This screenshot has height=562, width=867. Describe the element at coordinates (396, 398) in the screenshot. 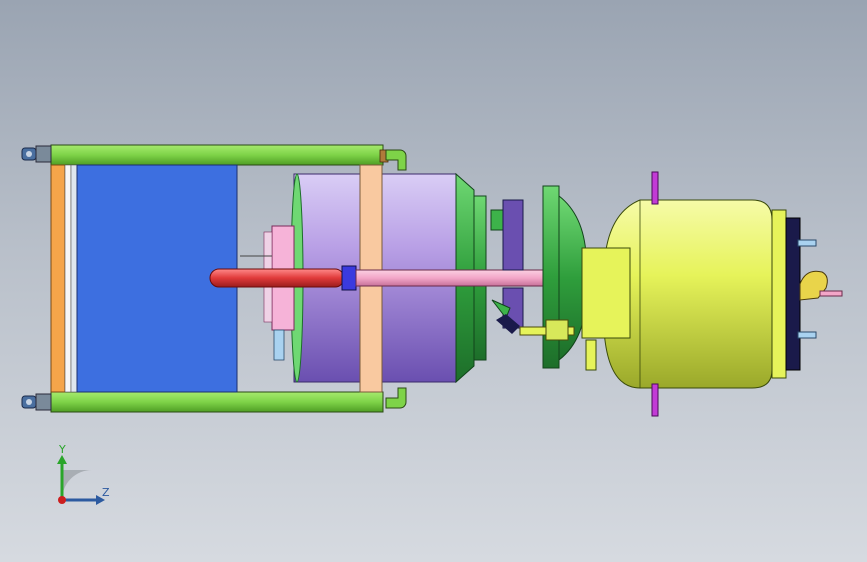

I see `frame-hook-bottom` at that location.